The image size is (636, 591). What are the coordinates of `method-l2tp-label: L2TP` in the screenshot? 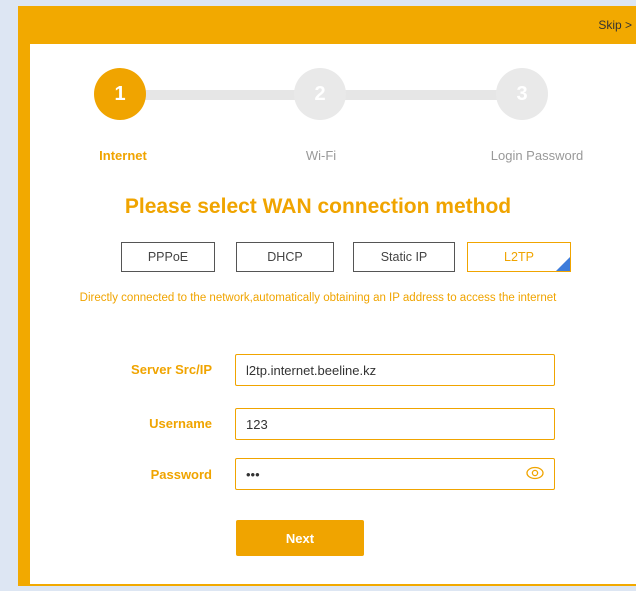 It's located at (519, 257).